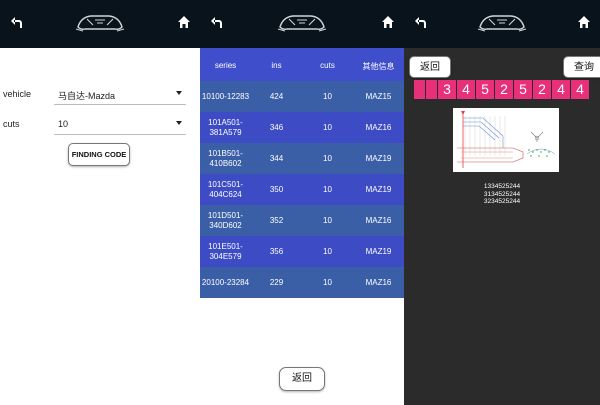 This screenshot has height=405, width=600. What do you see at coordinates (302, 251) in the screenshot?
I see `table-row: 101E501- 304E579 356 10 MAZ19` at bounding box center [302, 251].